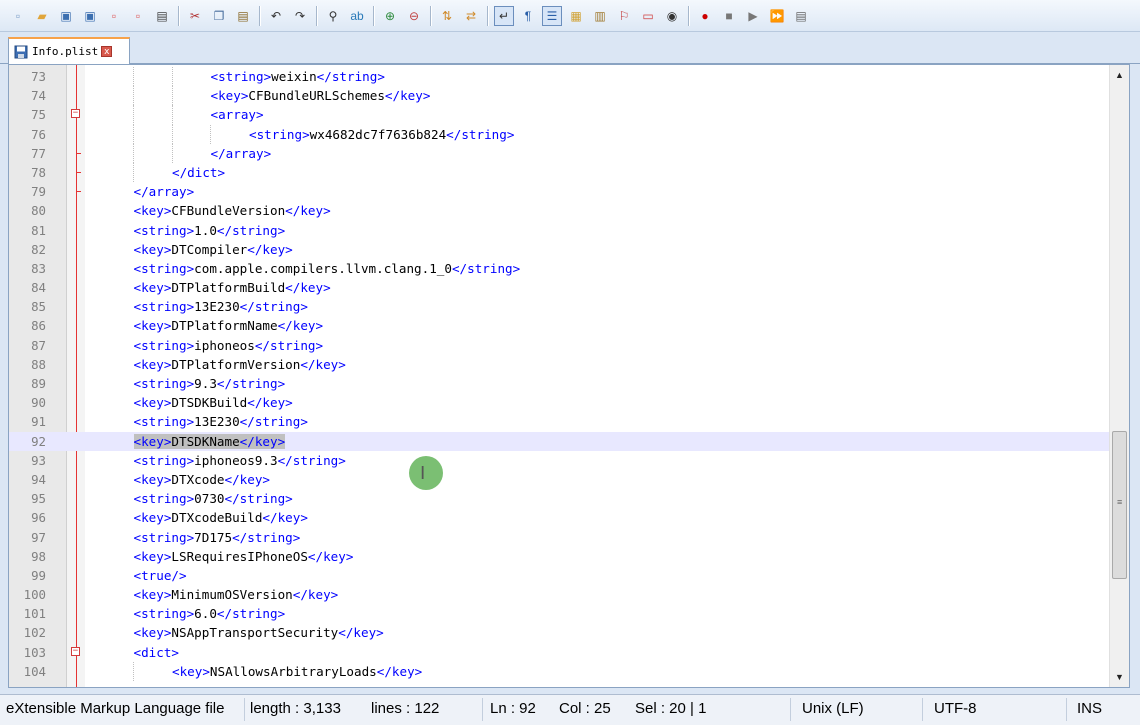 The width and height of the screenshot is (1140, 725). I want to click on code-line: 90 <key>DTSDKBuild</key>, so click(559, 402).